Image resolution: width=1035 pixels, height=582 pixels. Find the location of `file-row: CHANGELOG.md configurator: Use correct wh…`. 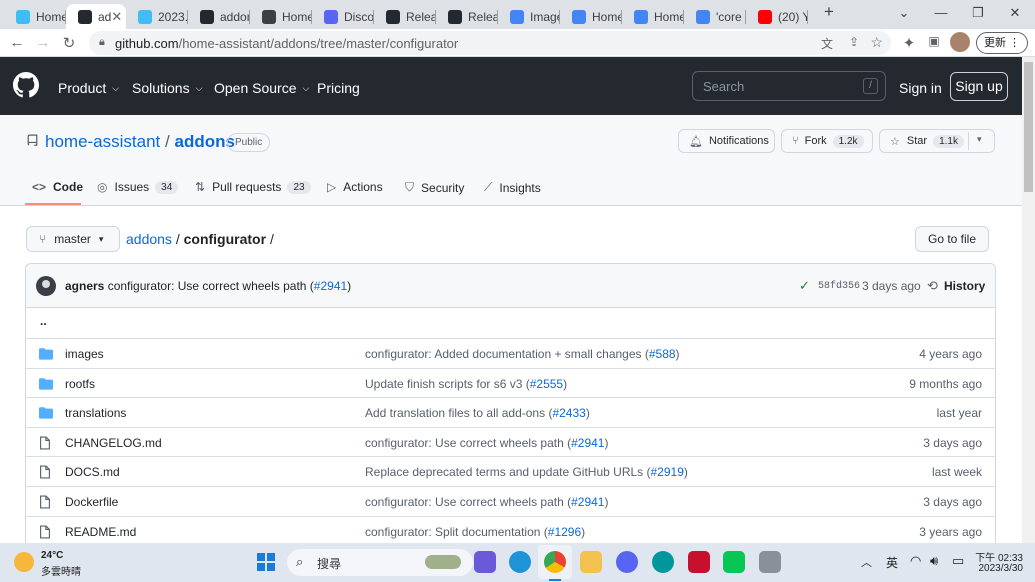

file-row: CHANGELOG.md configurator: Use correct wh… is located at coordinates (510, 441).